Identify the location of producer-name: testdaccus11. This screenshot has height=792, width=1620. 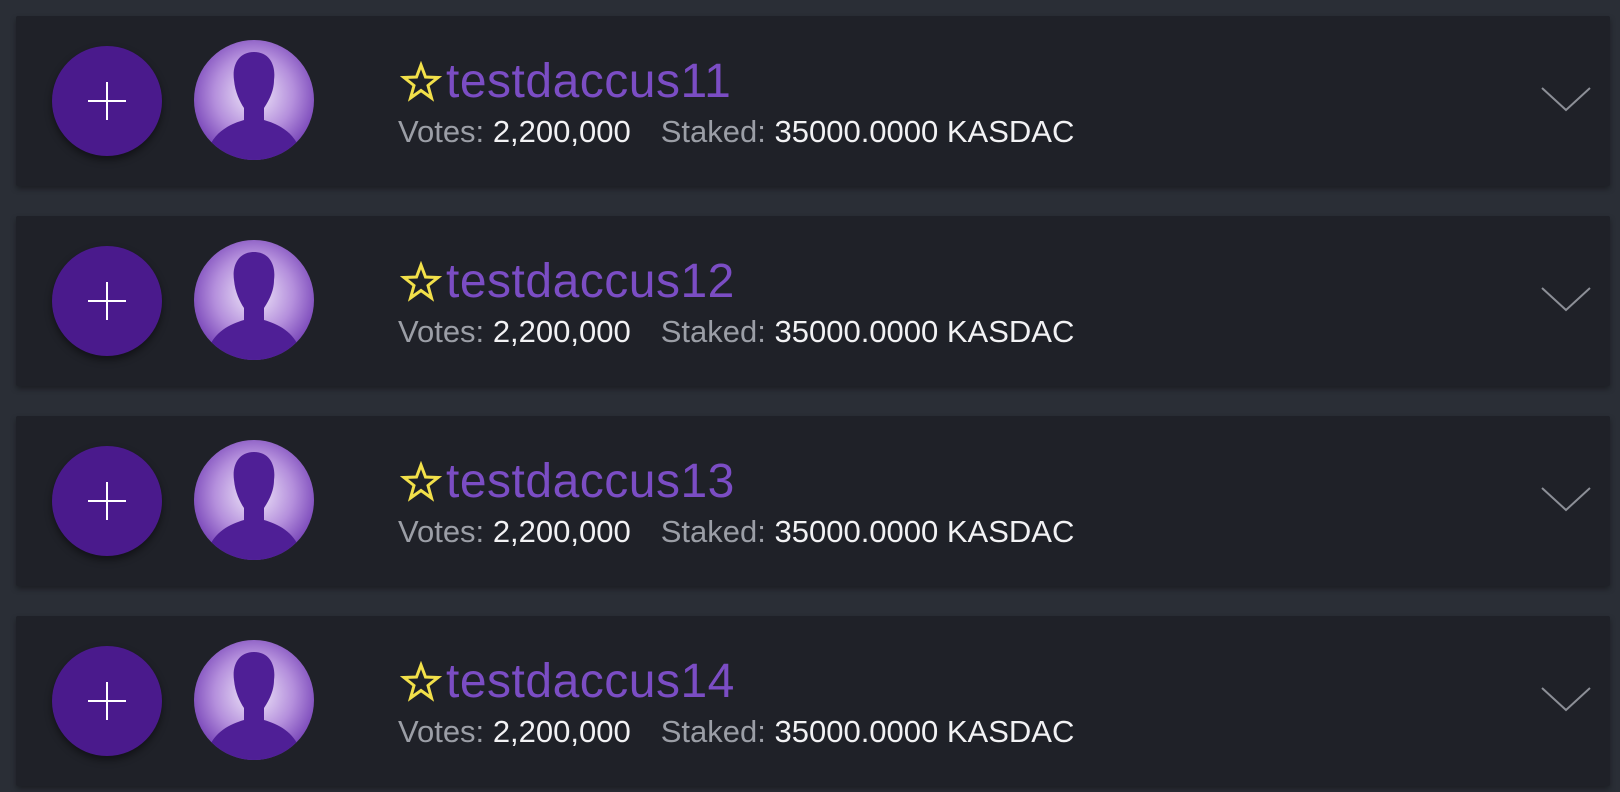
(588, 82).